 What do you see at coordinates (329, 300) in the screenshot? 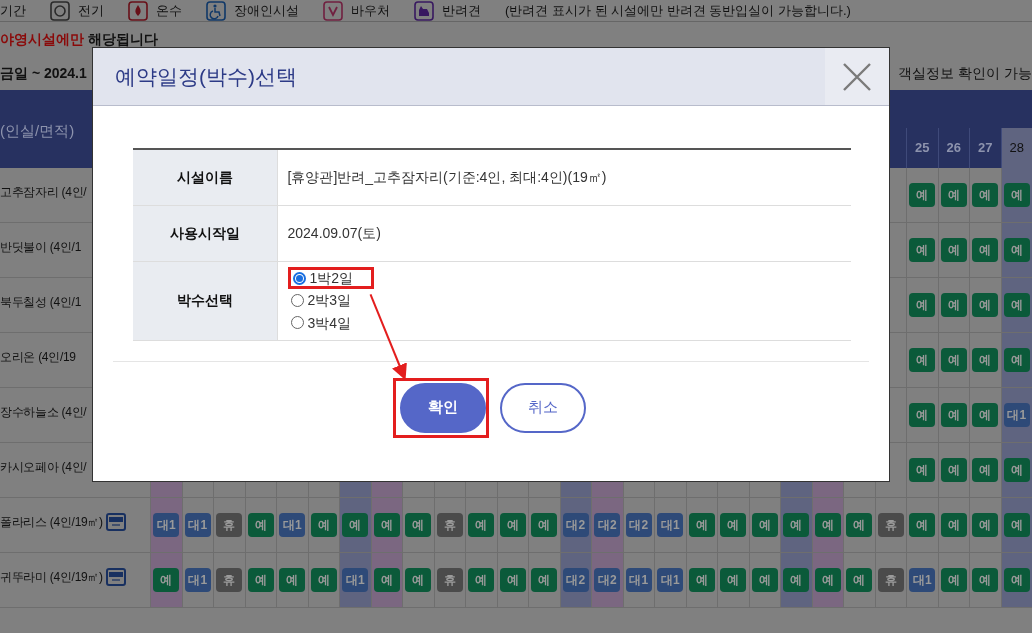
I see `radio-label: 2박3일` at bounding box center [329, 300].